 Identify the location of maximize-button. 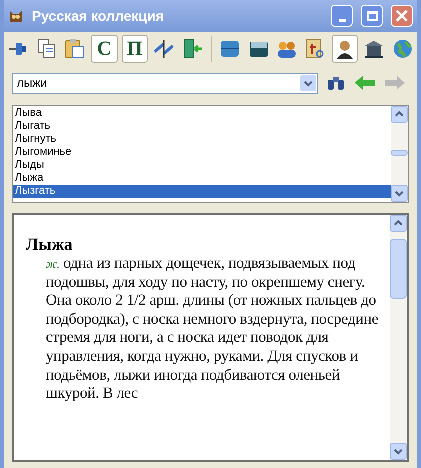
(372, 16).